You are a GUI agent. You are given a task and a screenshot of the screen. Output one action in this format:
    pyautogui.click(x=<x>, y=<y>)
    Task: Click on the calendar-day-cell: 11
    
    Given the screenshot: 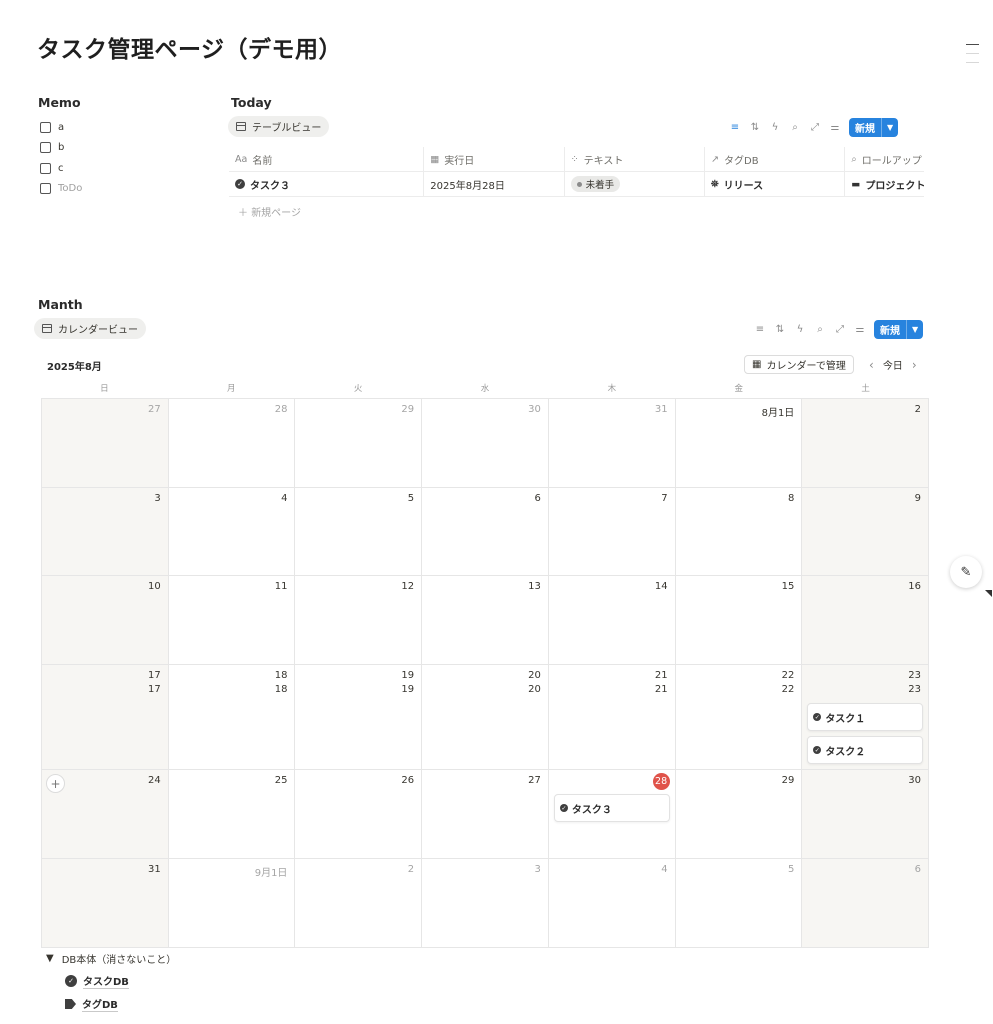 What is the action you would take?
    pyautogui.click(x=232, y=620)
    